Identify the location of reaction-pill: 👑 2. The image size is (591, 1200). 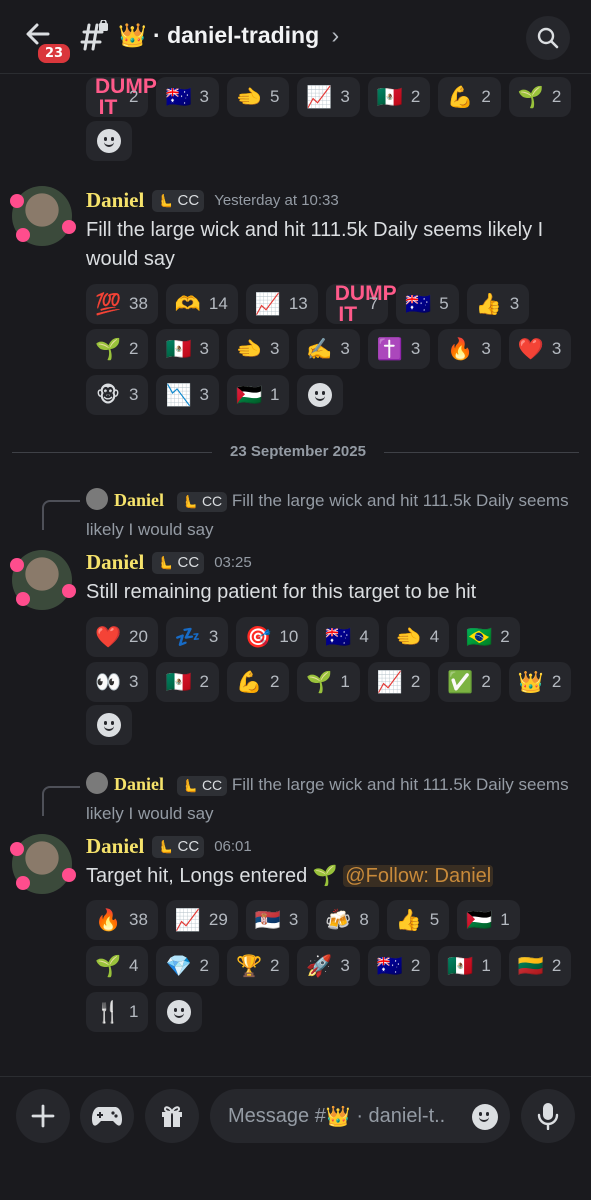
(540, 682).